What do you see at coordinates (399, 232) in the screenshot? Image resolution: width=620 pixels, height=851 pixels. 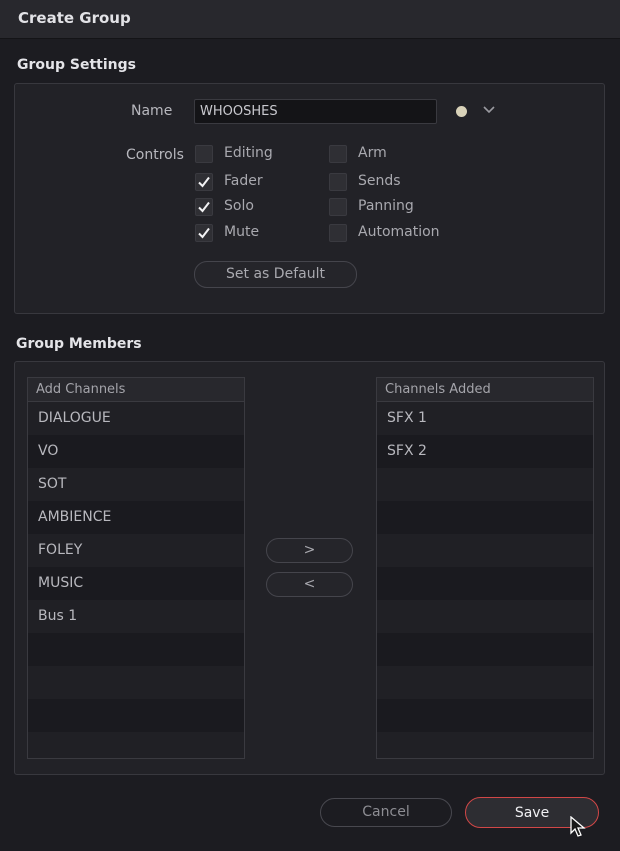 I see `checkbox-label-automation: Automation` at bounding box center [399, 232].